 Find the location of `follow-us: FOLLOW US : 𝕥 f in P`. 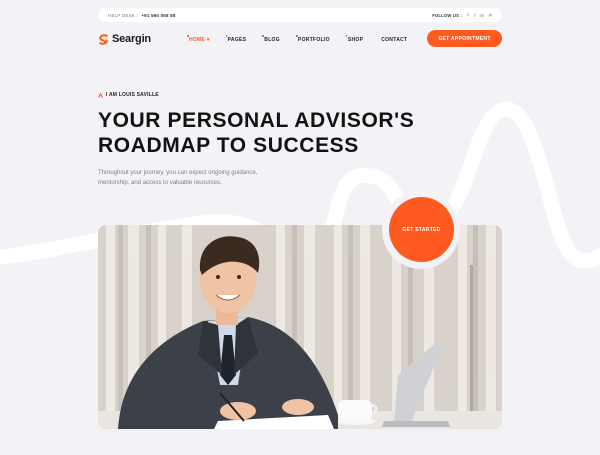

follow-us: FOLLOW US : 𝕥 f in P is located at coordinates (462, 15).